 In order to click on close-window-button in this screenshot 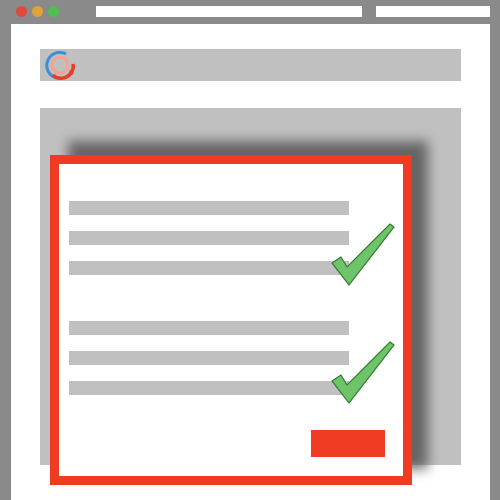, I will do `click(21, 11)`.